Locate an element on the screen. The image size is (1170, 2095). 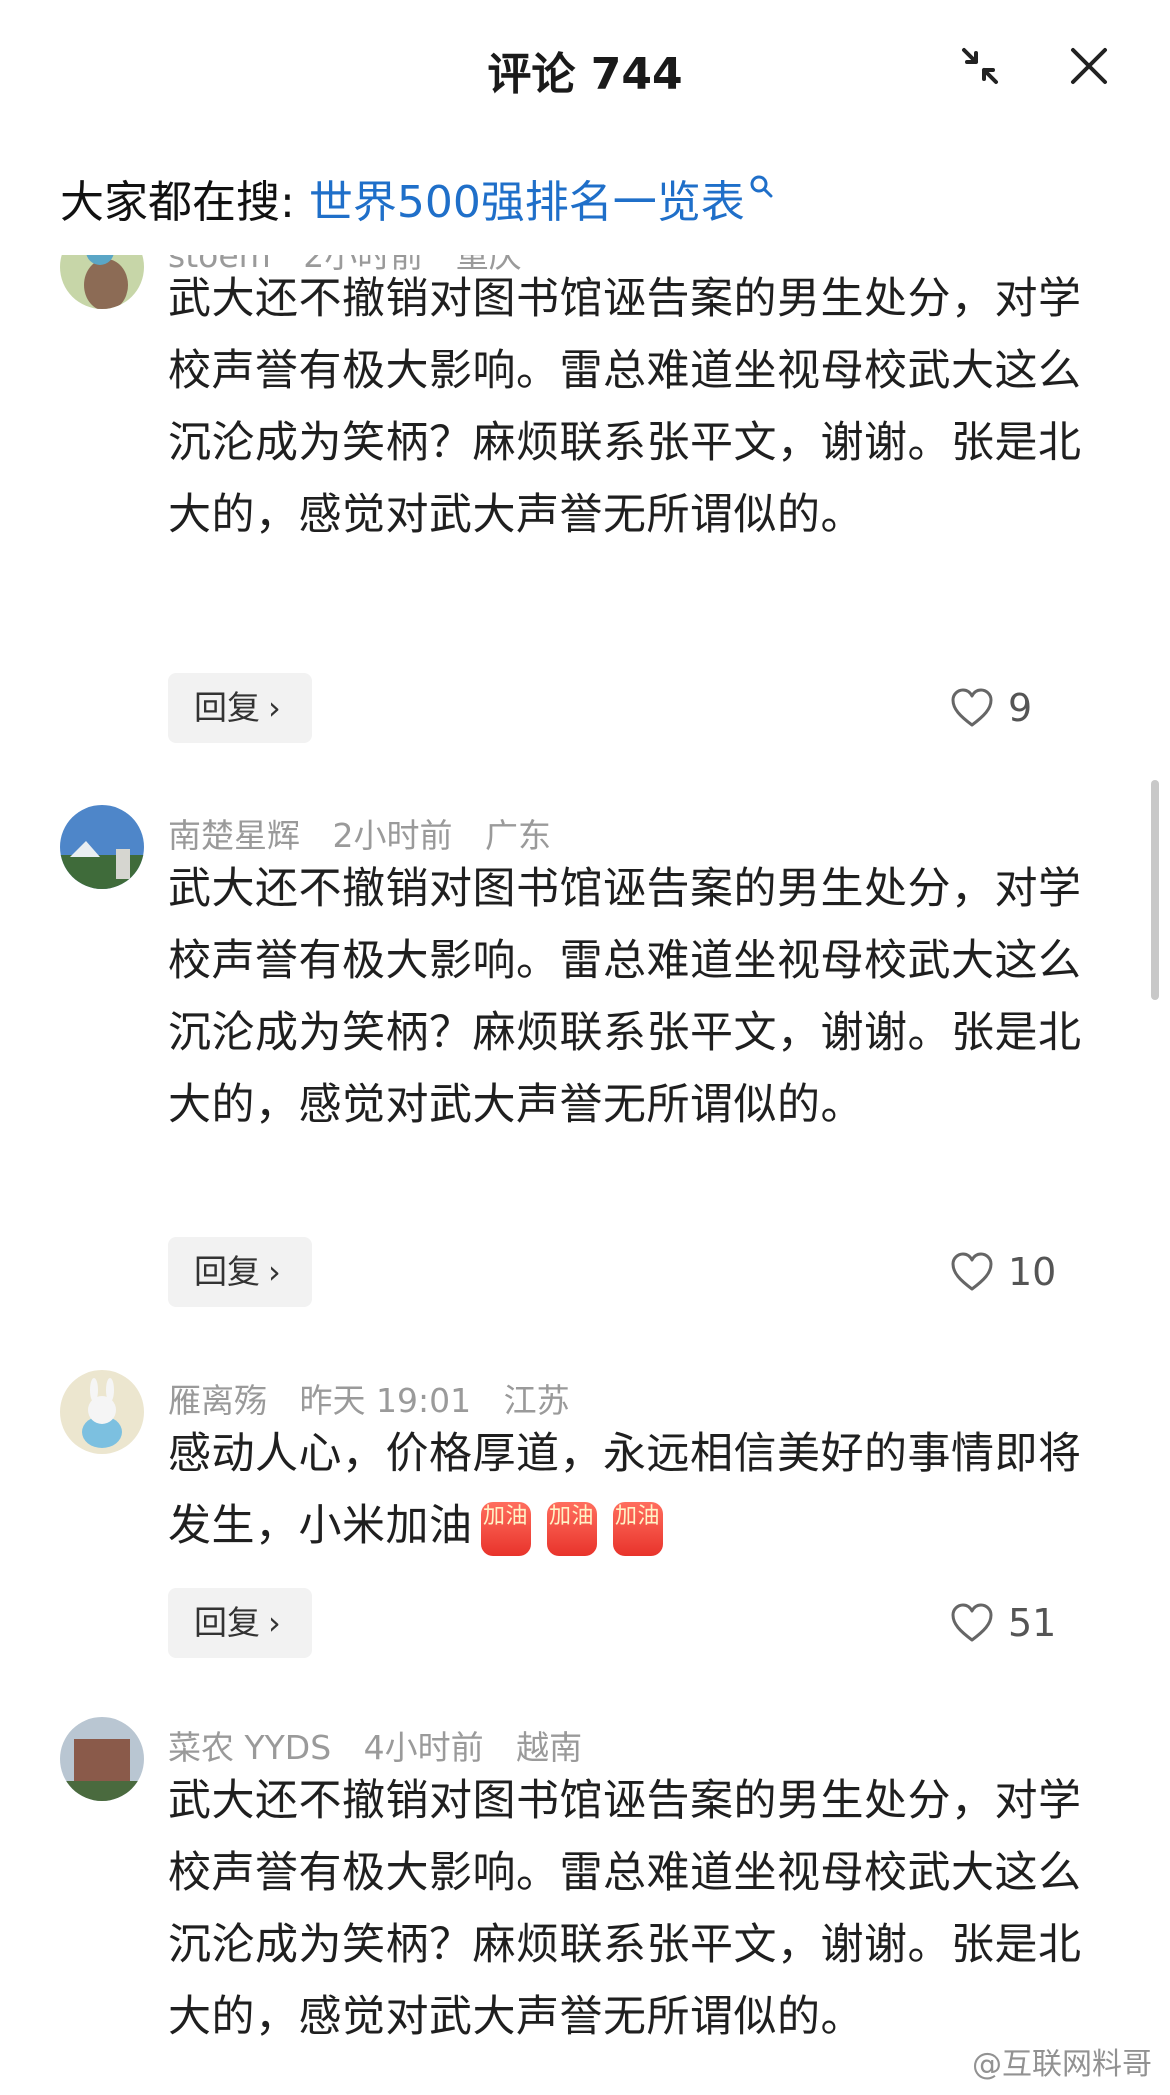
like-button: 10 is located at coordinates (1003, 1272).